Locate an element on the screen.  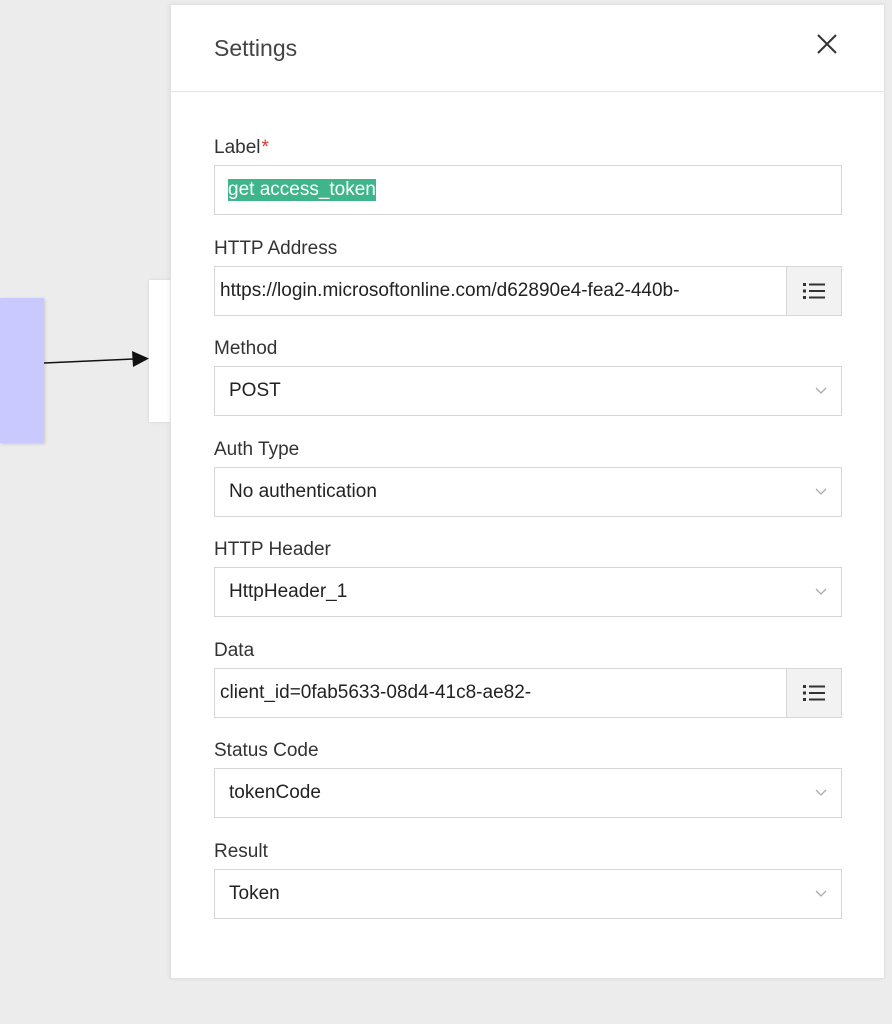
result-select: Token is located at coordinates (528, 893).